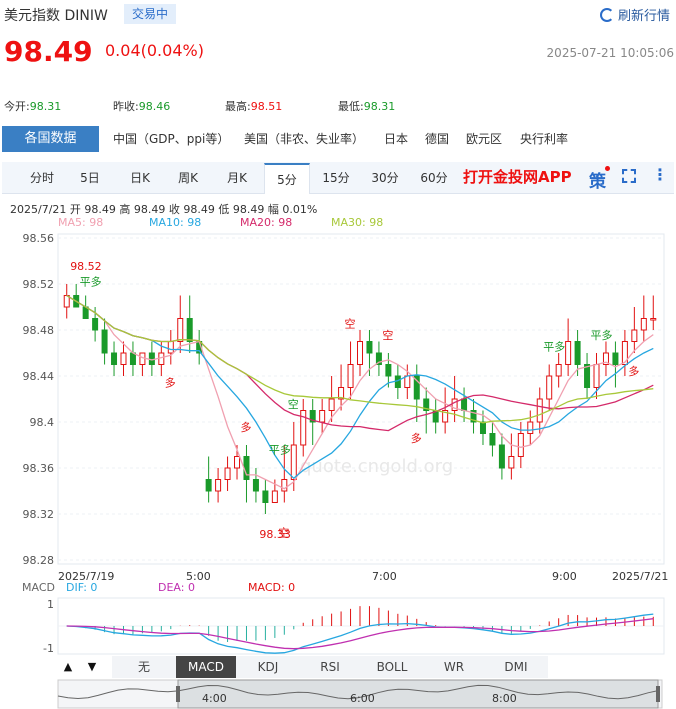 The width and height of the screenshot is (676, 709). Describe the element at coordinates (33, 106) in the screenshot. I see `stat-open: 今开:98.31` at that location.